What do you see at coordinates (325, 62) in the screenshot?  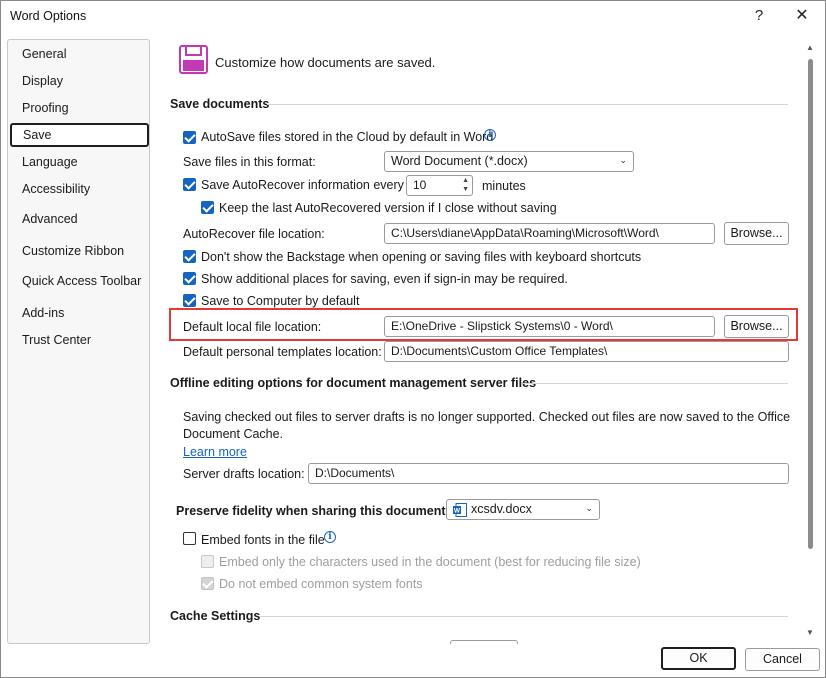 I see `page-header-text: Customize how documents are saved.` at bounding box center [325, 62].